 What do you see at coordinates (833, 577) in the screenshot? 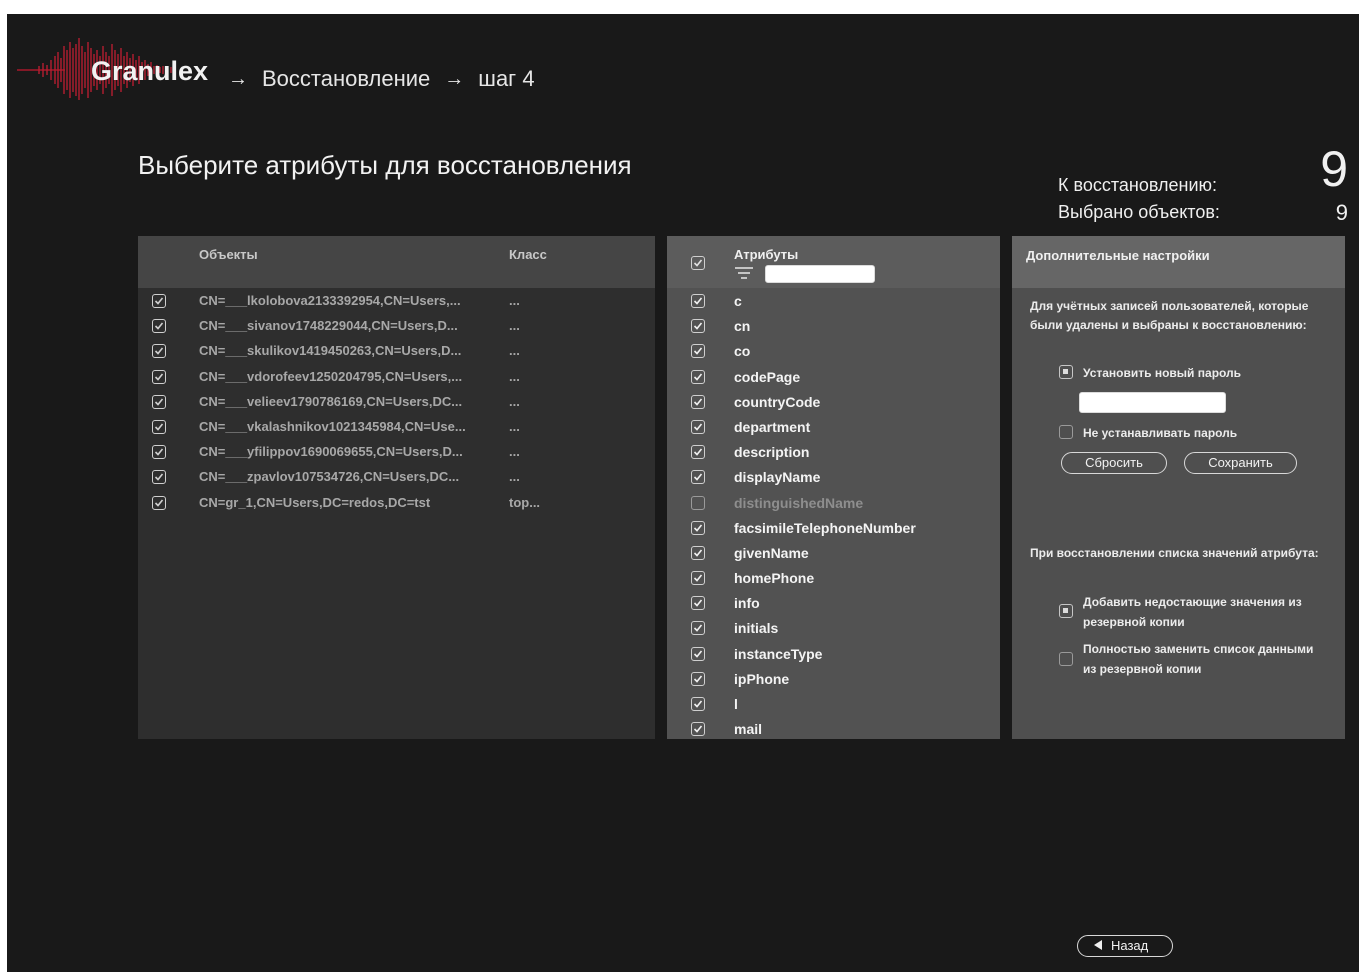
I see `attribute-row: homePhone` at bounding box center [833, 577].